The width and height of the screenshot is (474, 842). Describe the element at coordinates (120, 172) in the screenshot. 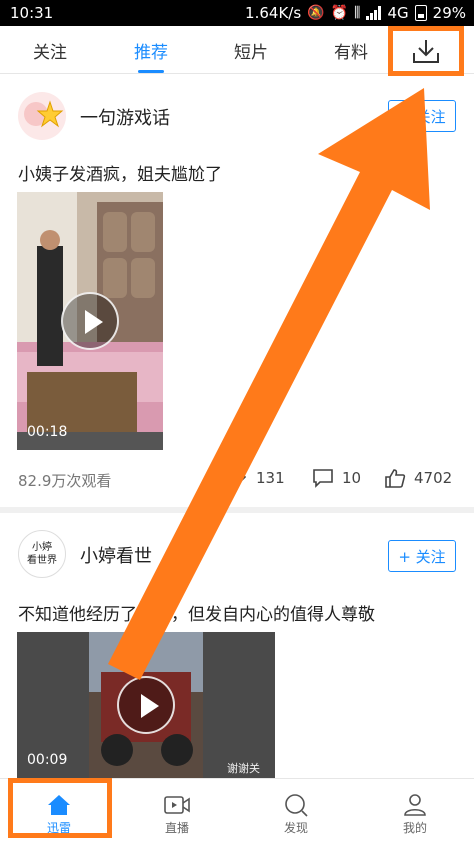

I see `post-title: 小姨子发酒疯，姐夫尴尬了` at that location.